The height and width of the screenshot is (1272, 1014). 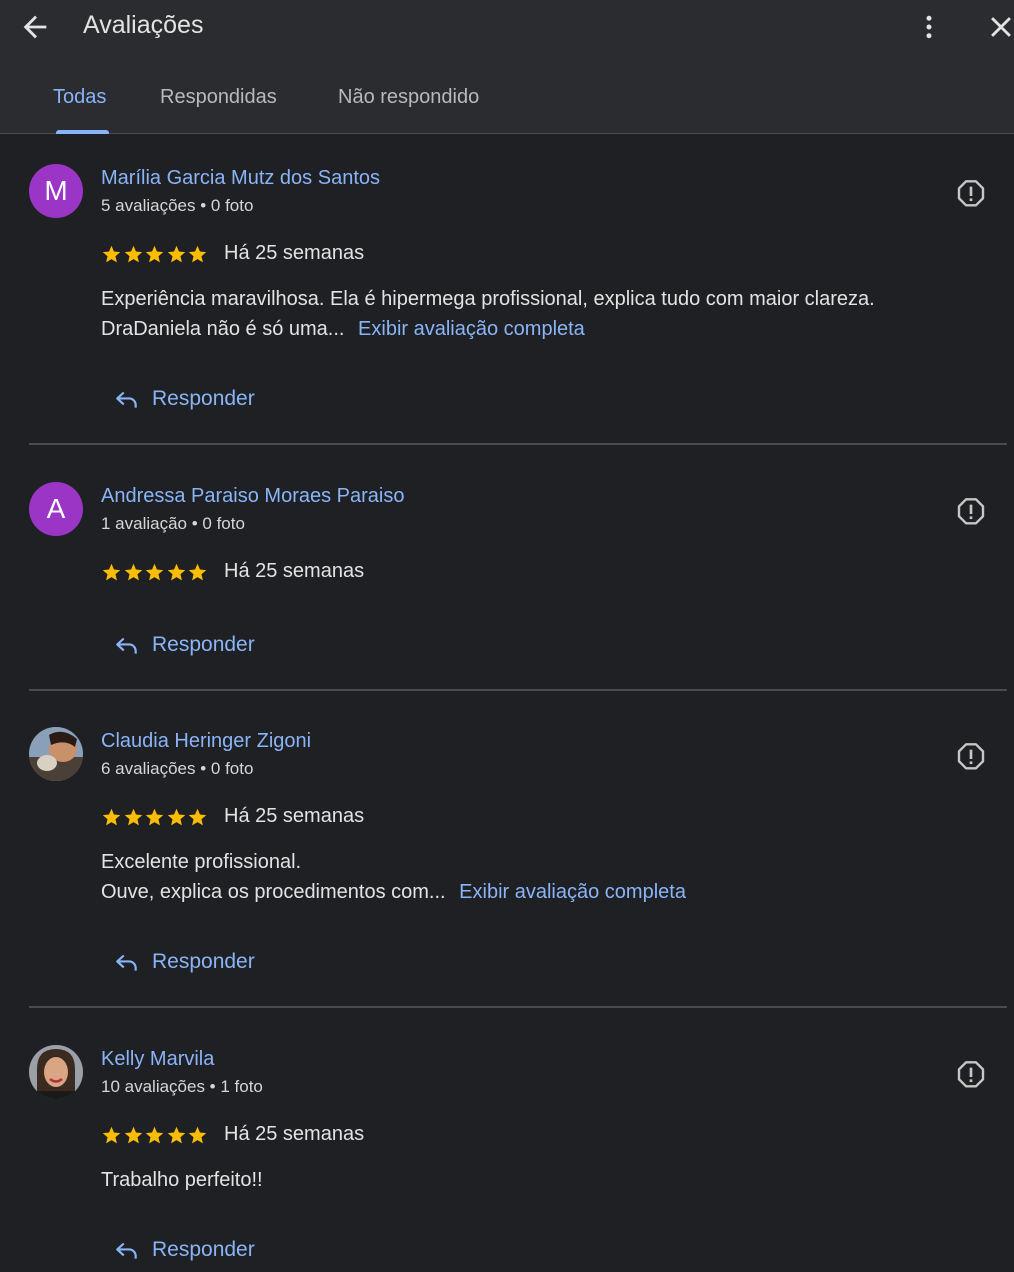 What do you see at coordinates (252, 496) in the screenshot?
I see `reviewer-name: Andressa Paraiso Moraes Paraiso` at bounding box center [252, 496].